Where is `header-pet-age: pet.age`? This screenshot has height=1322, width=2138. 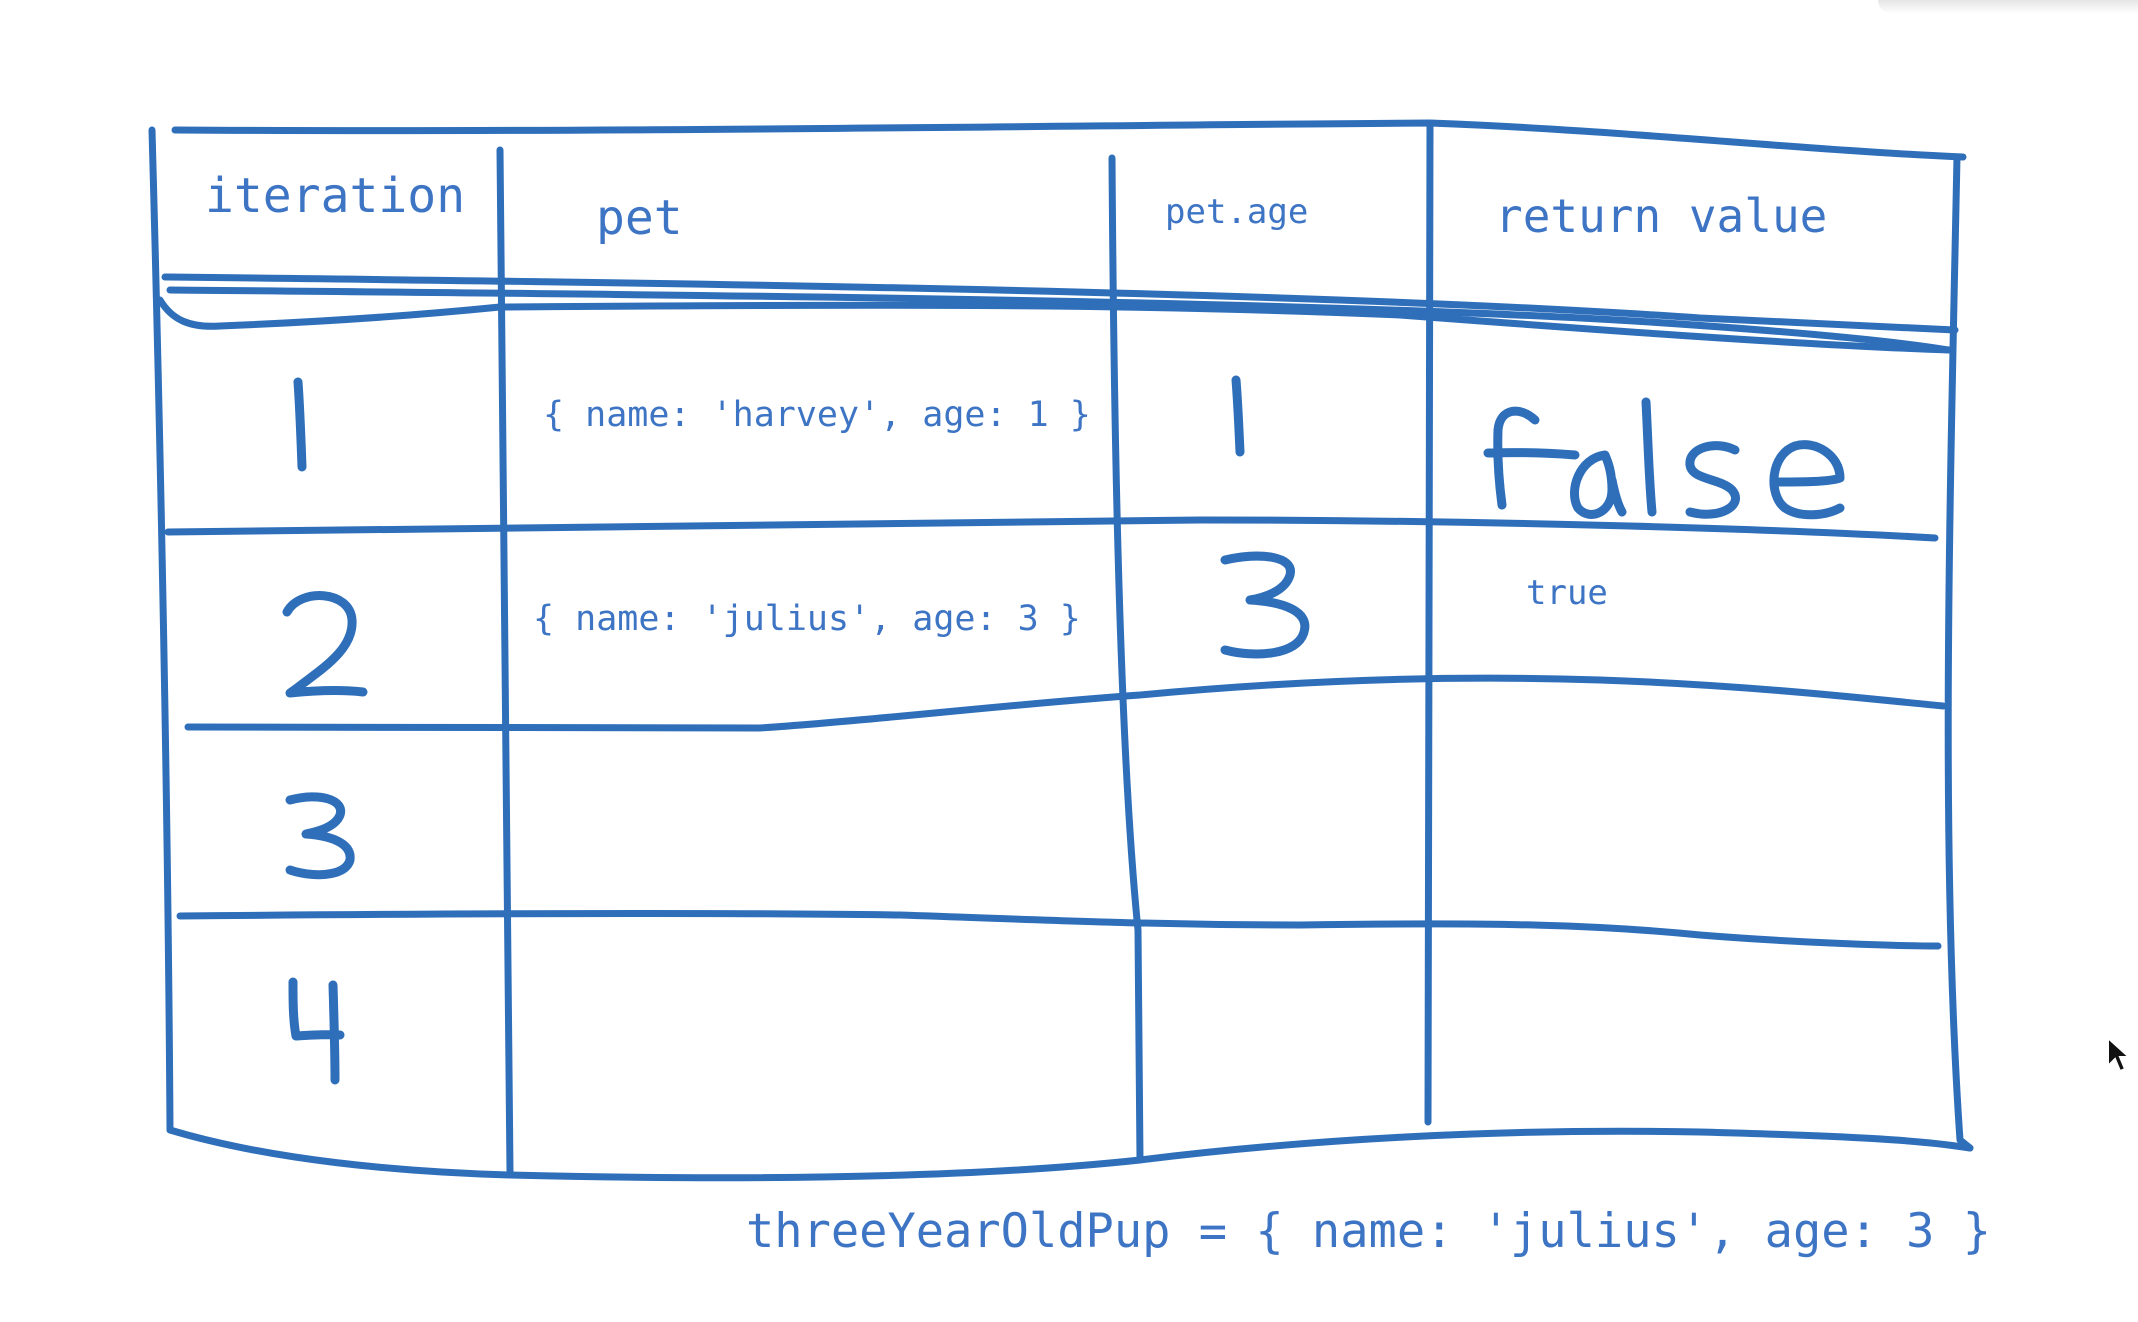 header-pet-age: pet.age is located at coordinates (1236, 212).